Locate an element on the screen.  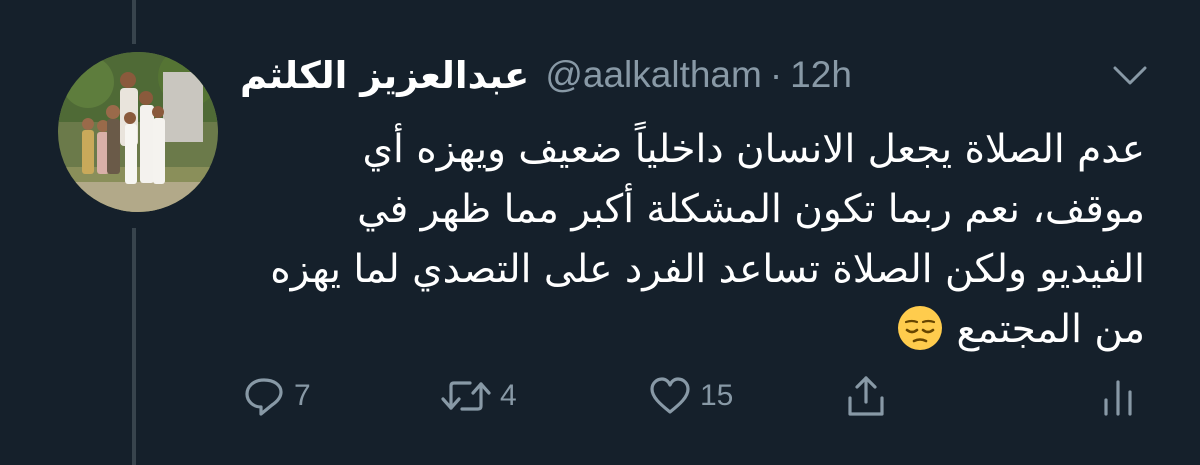
tweet-header: عبدالعزيز الكلثم @aalkaltham · 12h is located at coordinates (546, 75).